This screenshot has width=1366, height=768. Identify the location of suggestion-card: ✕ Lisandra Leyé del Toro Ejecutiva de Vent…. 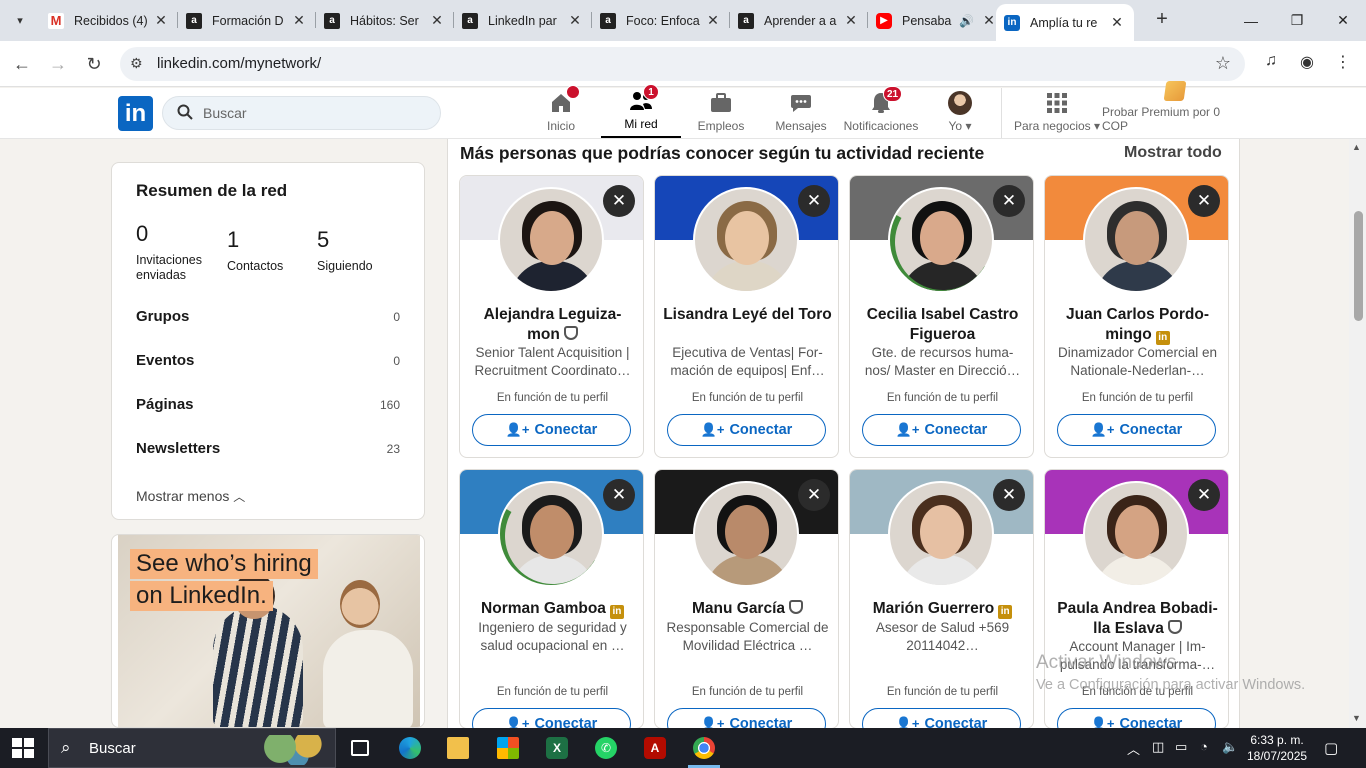
(746, 316).